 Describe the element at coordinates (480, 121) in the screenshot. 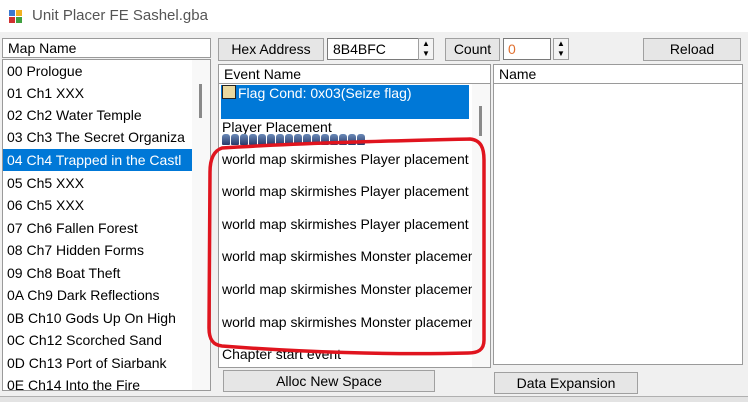

I see `event-list-scroll-thumb` at that location.